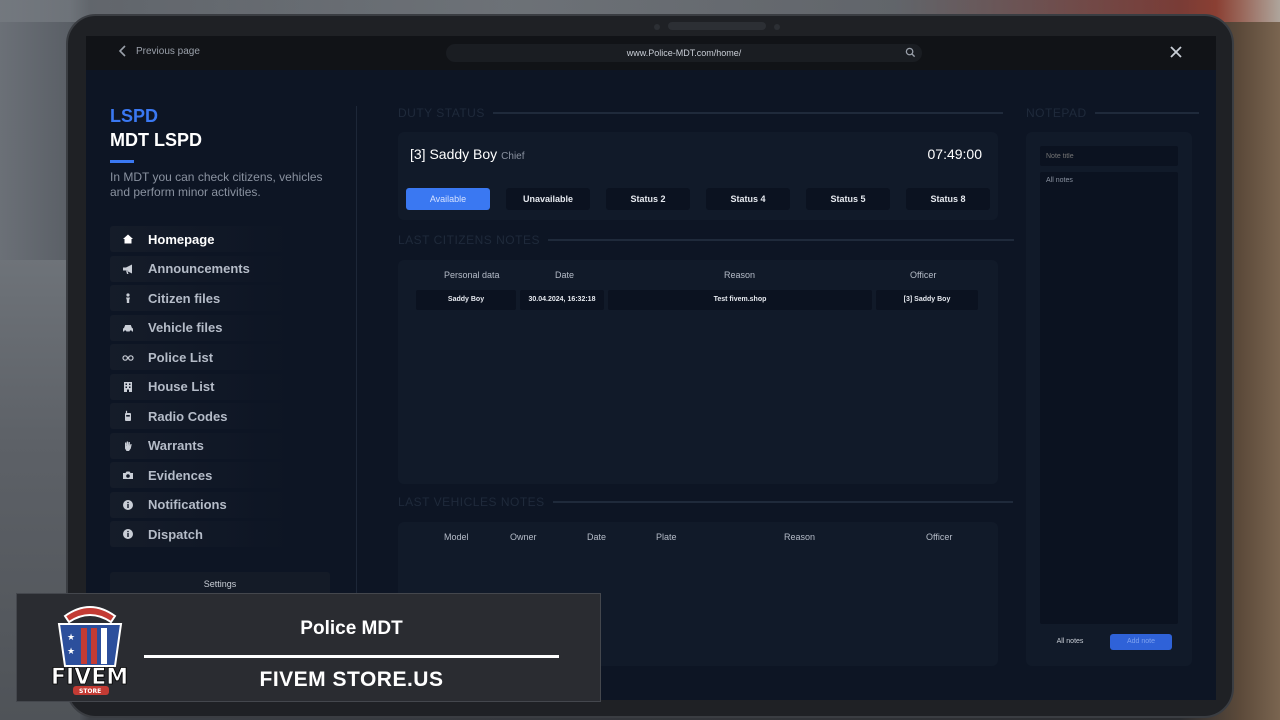 This screenshot has width=1280, height=720. What do you see at coordinates (175, 534) in the screenshot?
I see `sidebar-item-label: Dispatch` at bounding box center [175, 534].